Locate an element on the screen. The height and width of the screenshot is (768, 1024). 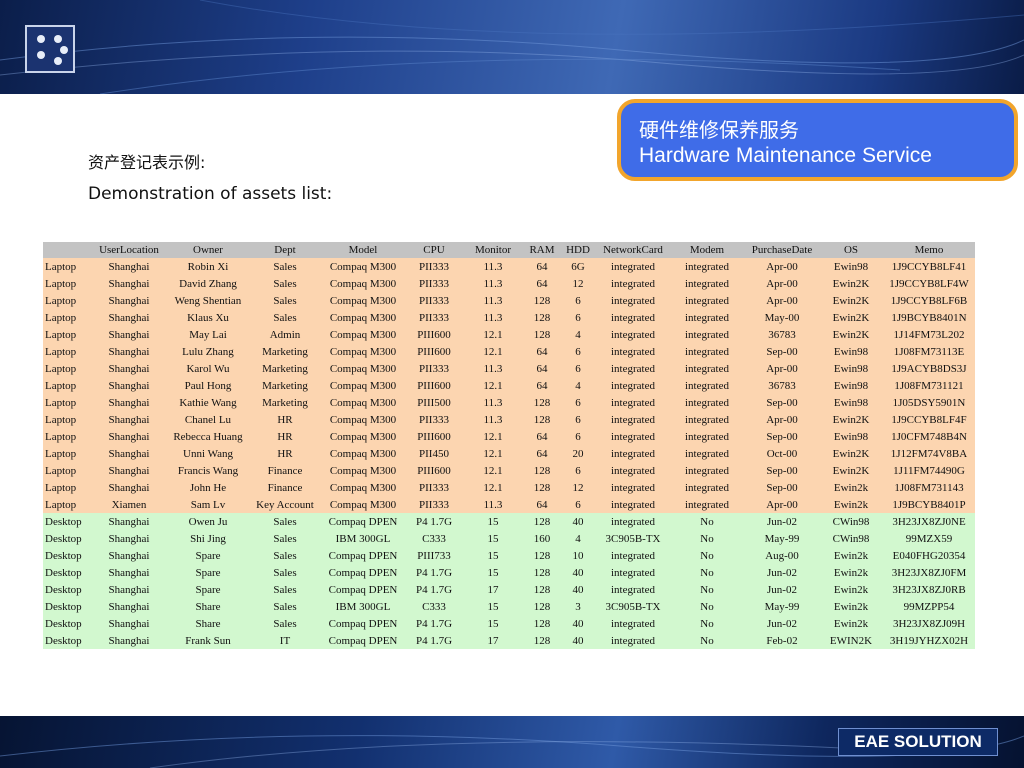
table-cell: 99MZPP54 is located at coordinates (929, 606).